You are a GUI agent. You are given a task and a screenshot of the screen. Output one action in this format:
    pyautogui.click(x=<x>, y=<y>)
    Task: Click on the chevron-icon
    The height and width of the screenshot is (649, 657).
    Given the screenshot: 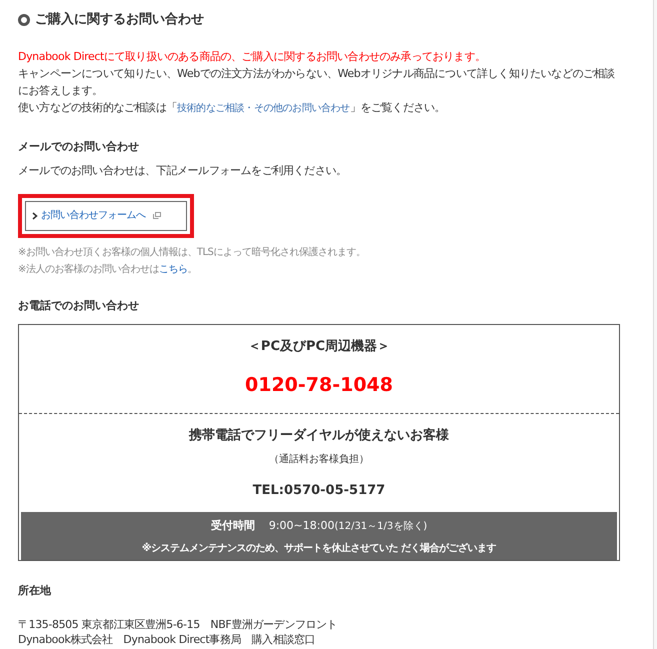 What is the action you would take?
    pyautogui.click(x=35, y=216)
    